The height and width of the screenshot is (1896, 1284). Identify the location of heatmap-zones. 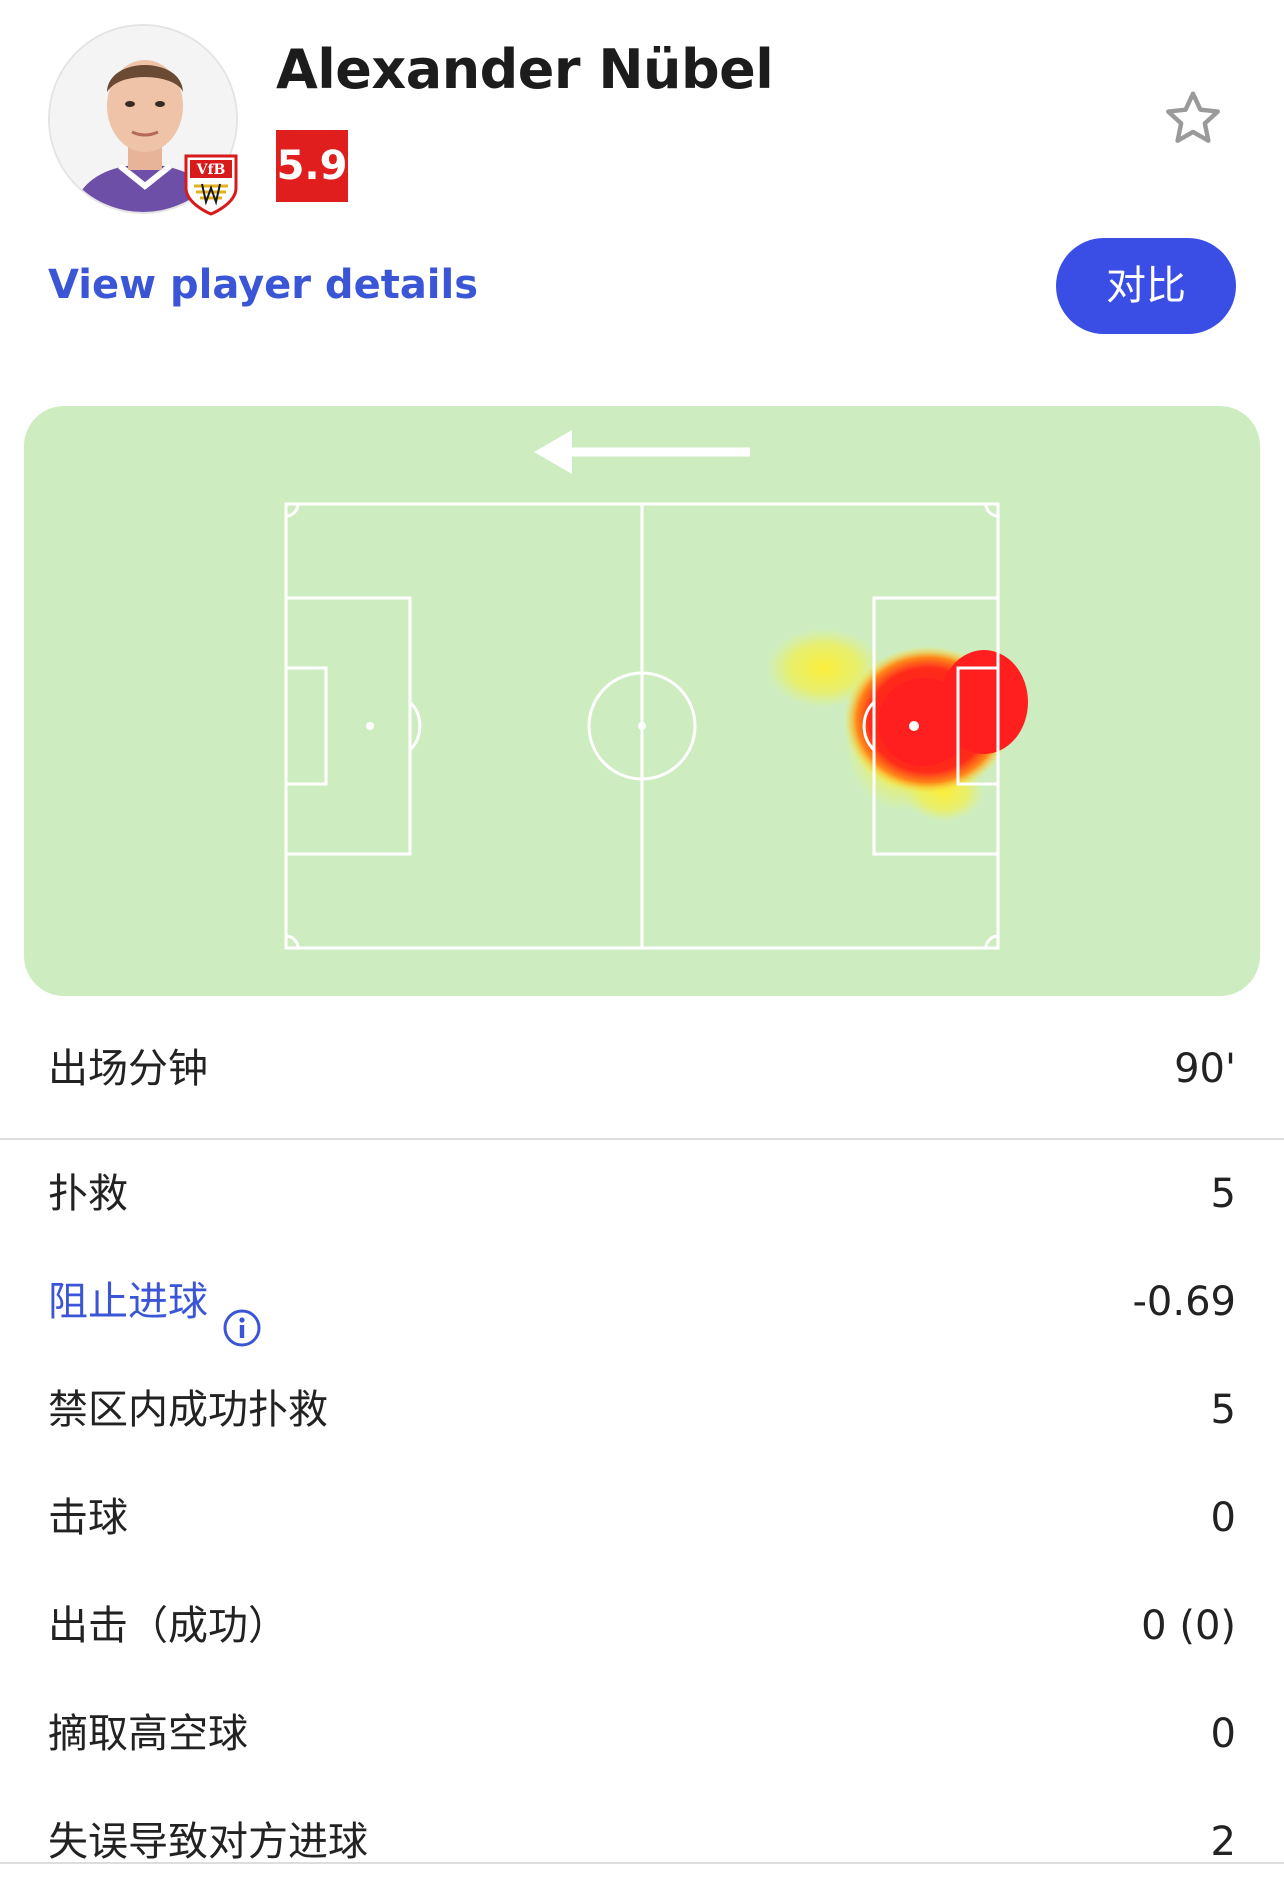
(897, 725).